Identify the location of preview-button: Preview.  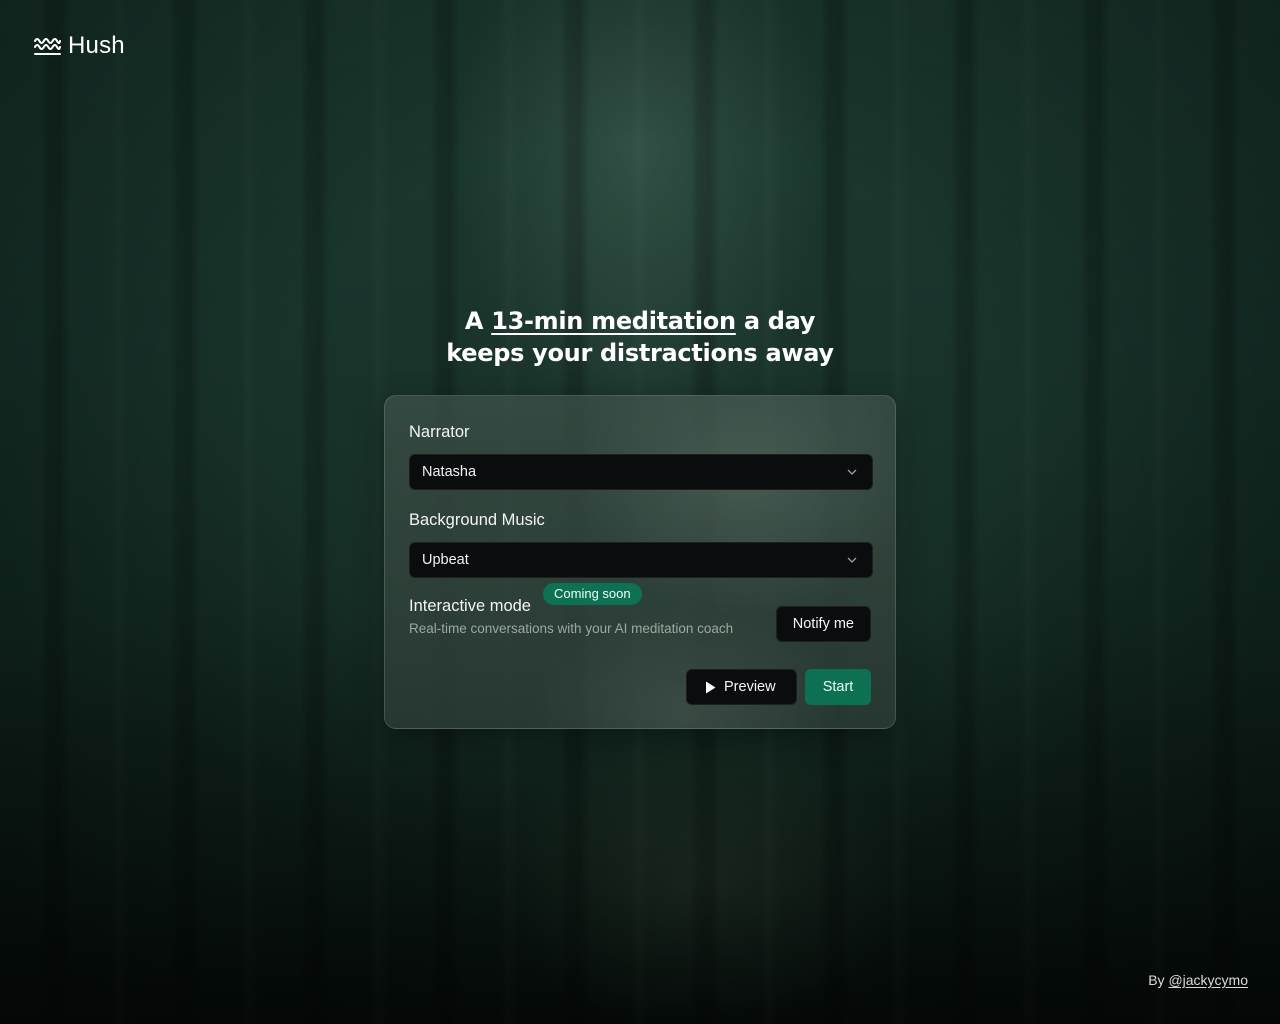
(741, 687).